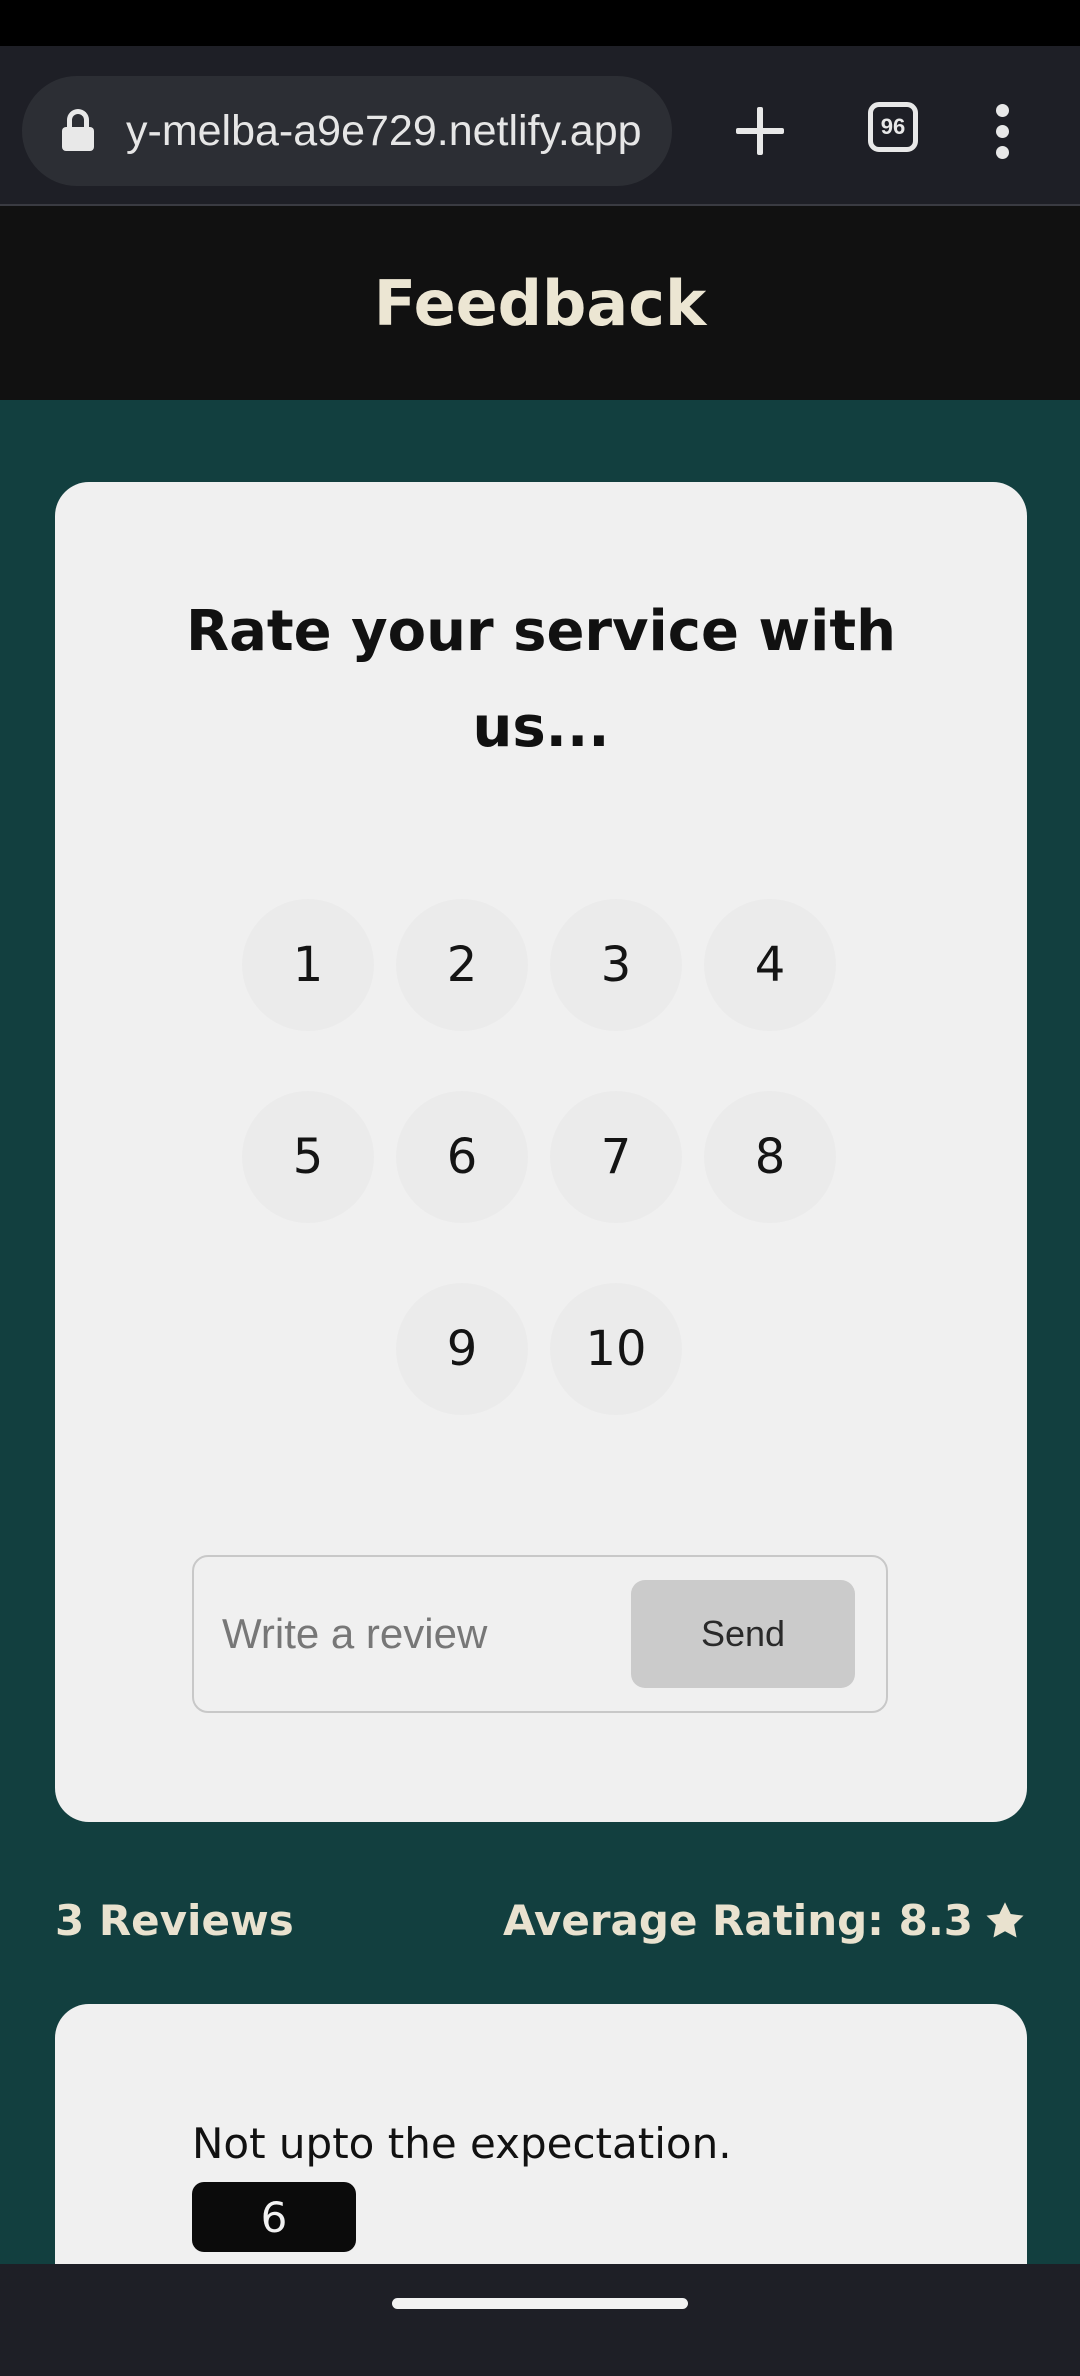  What do you see at coordinates (616, 1157) in the screenshot?
I see `rating-option-7: 7` at bounding box center [616, 1157].